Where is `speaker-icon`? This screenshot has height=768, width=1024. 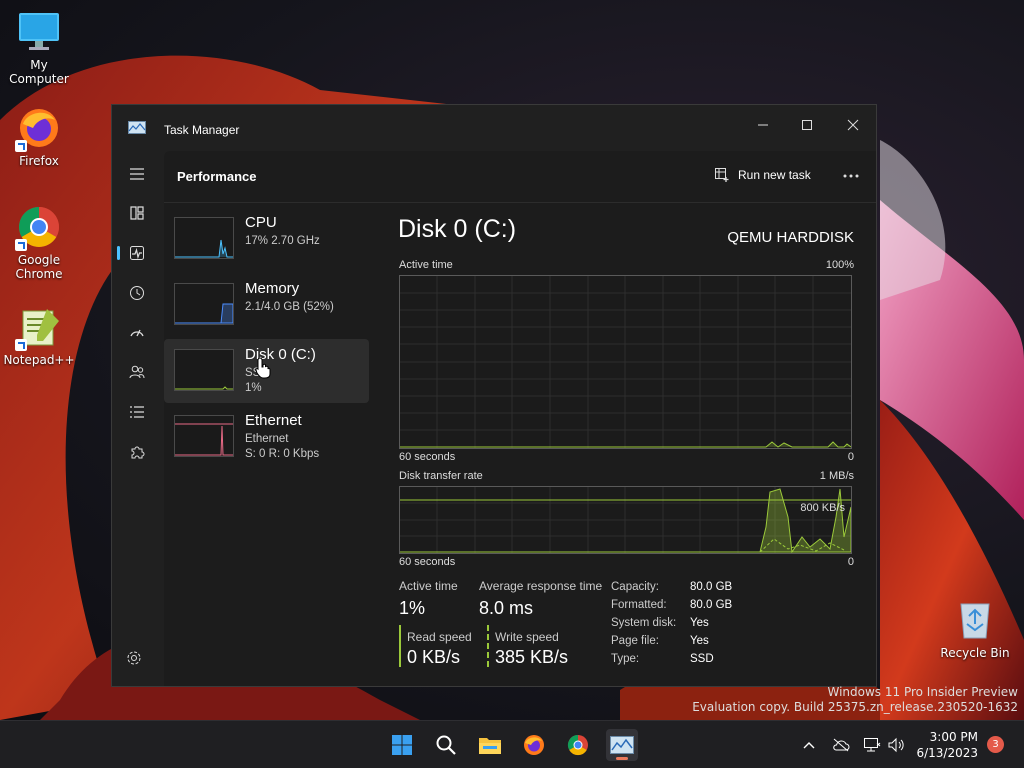 speaker-icon is located at coordinates (896, 745).